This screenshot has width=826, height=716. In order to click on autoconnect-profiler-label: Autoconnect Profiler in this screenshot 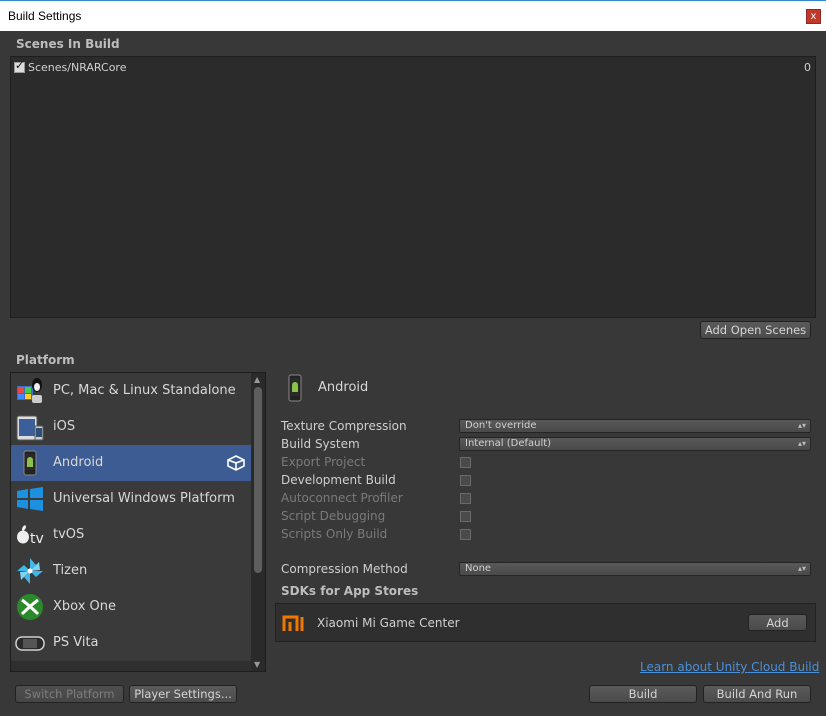, I will do `click(342, 498)`.